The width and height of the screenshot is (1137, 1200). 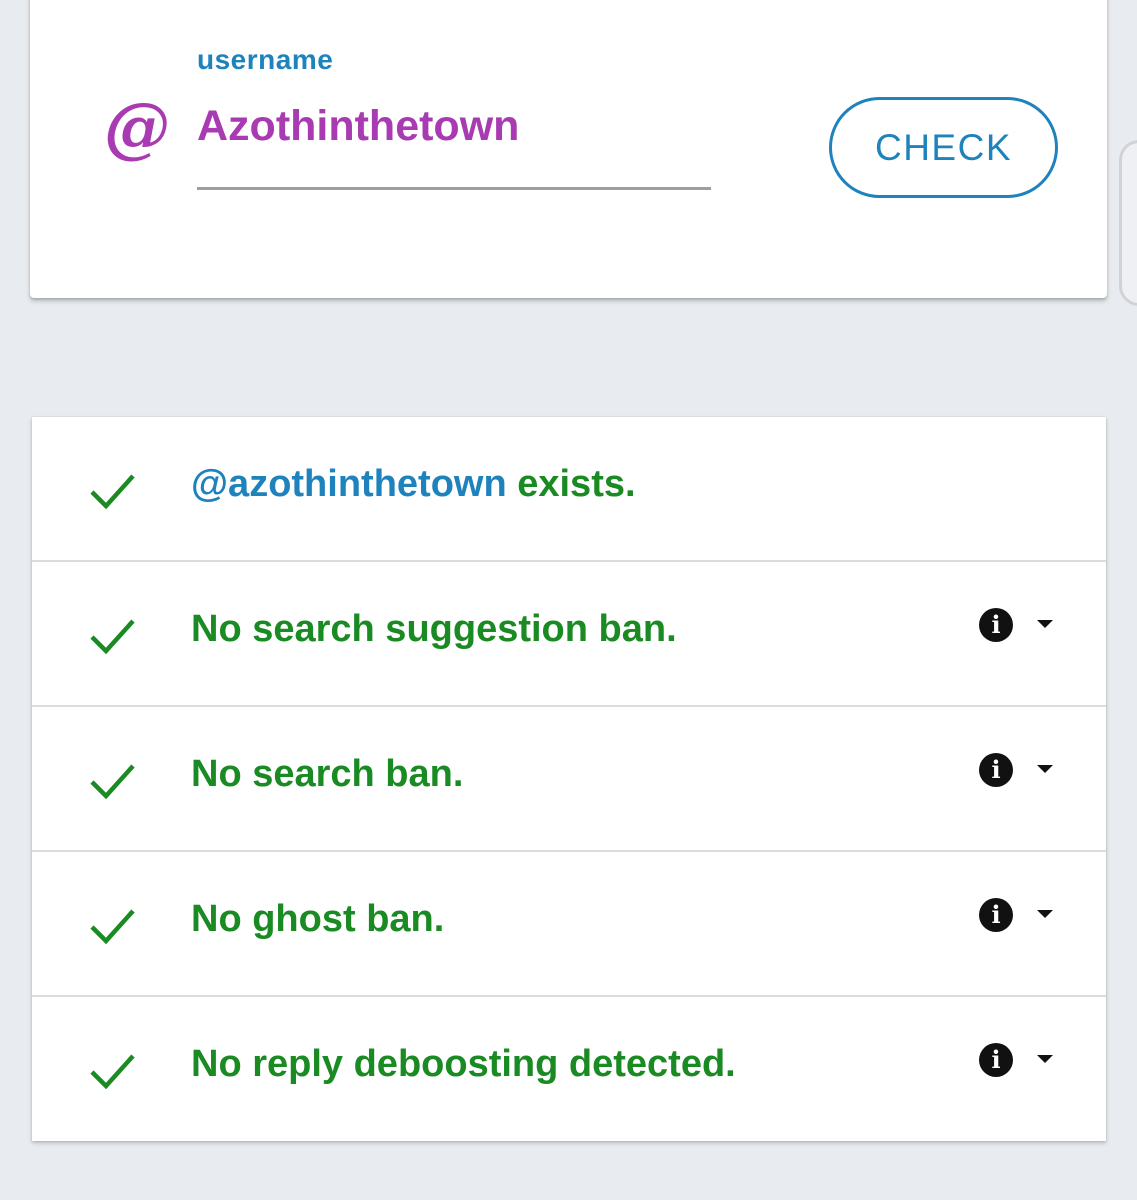 I want to click on username-input, so click(x=454, y=144).